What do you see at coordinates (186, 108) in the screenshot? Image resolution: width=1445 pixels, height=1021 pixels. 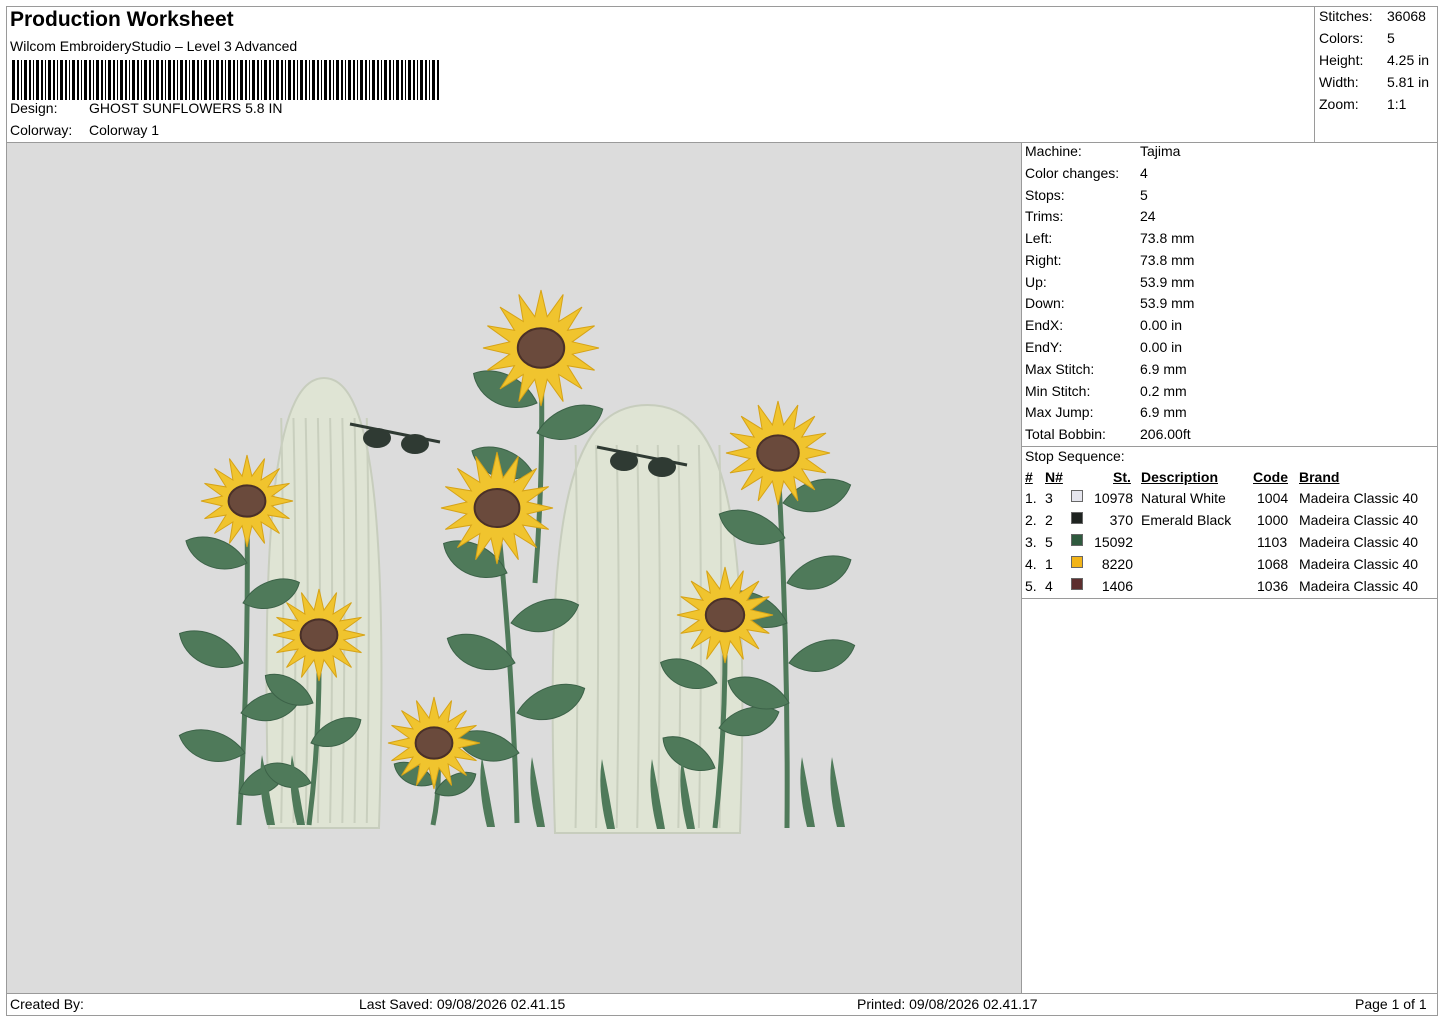 I see `design-name: GHOST SUNFLOWERS 5.8 IN` at bounding box center [186, 108].